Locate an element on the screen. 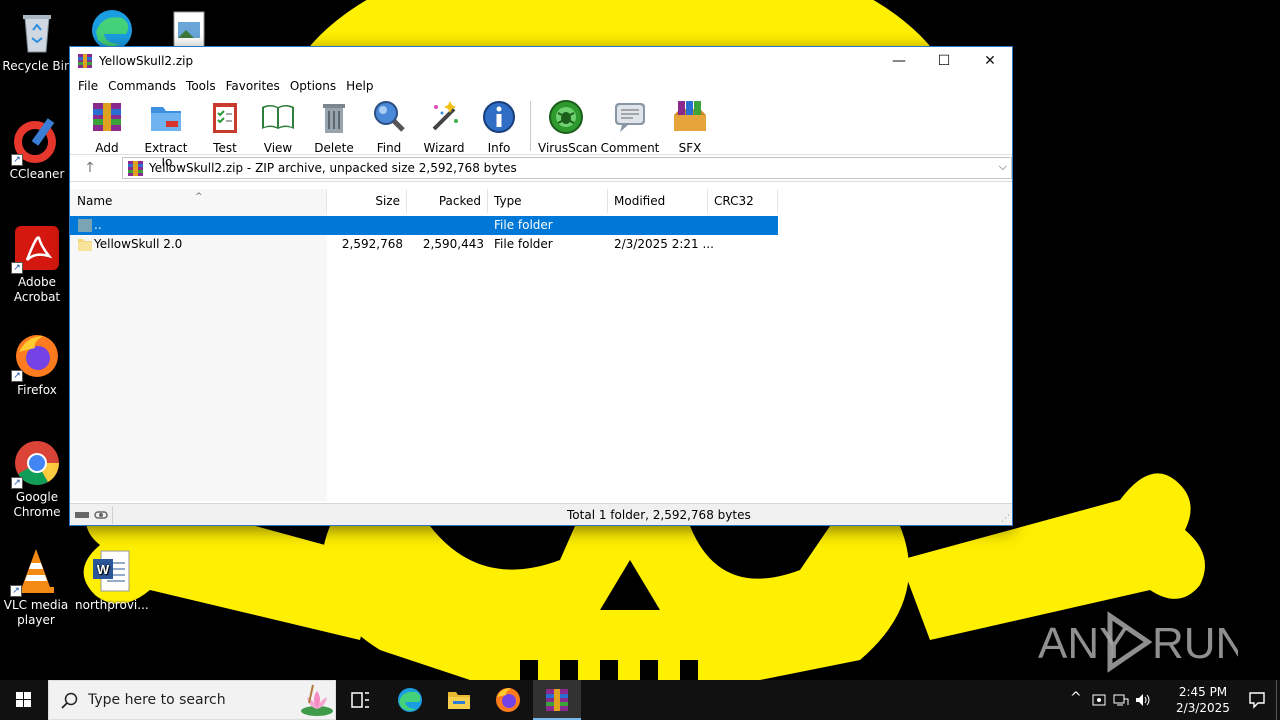  notifications-icon is located at coordinates (1257, 700).